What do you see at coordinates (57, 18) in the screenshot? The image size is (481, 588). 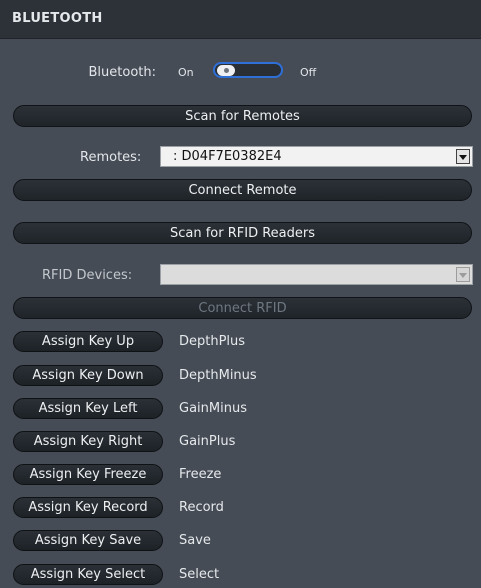 I see `panel-title: BLUETOOTH` at bounding box center [57, 18].